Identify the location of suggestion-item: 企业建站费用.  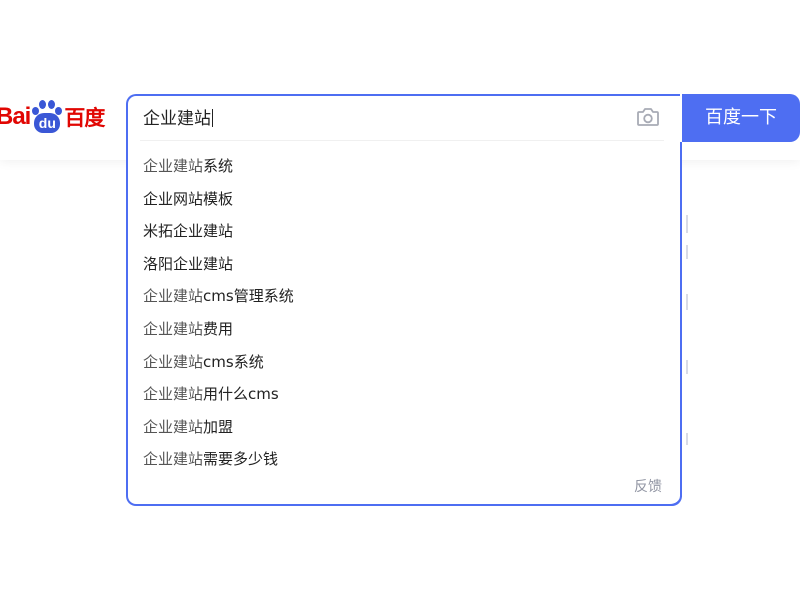
(403, 329).